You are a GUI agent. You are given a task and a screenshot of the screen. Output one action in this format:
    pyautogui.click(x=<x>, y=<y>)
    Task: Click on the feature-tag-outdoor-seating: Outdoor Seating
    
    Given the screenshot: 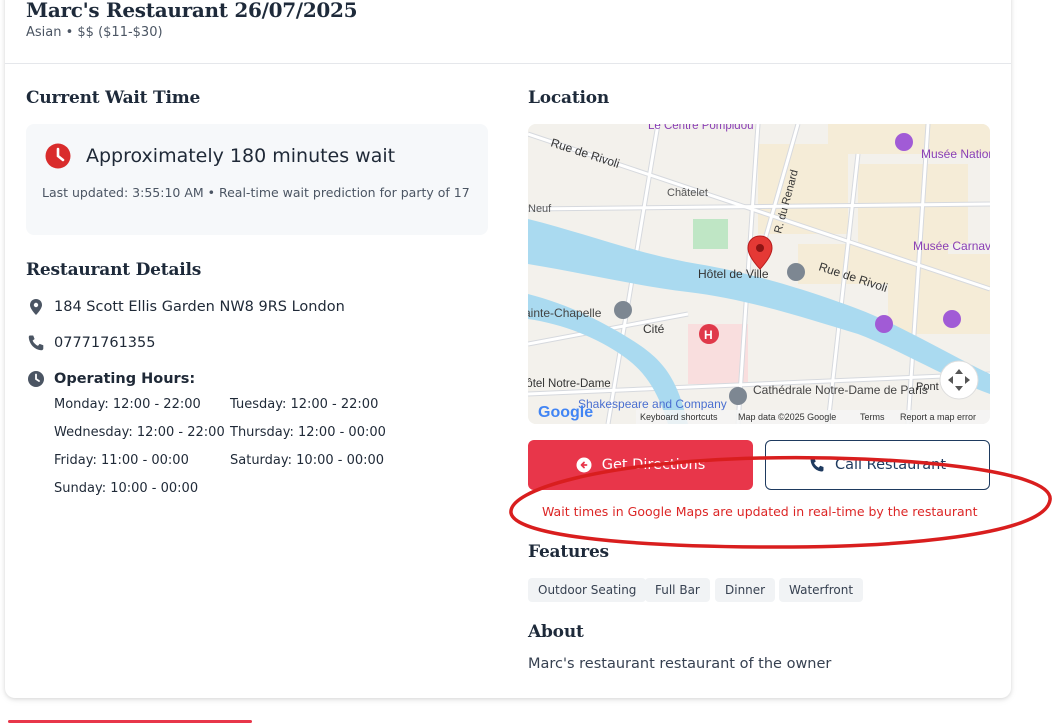 What is the action you would take?
    pyautogui.click(x=587, y=590)
    